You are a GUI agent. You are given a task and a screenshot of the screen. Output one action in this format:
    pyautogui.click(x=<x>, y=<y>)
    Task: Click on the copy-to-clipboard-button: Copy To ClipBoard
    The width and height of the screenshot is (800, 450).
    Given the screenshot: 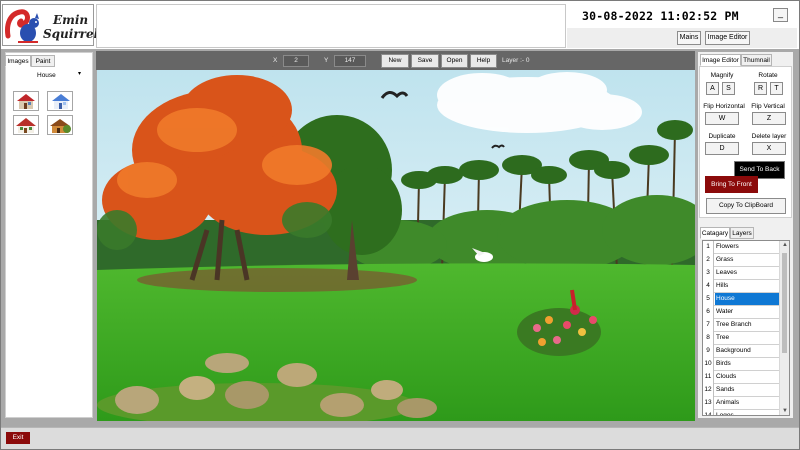 What is the action you would take?
    pyautogui.click(x=746, y=206)
    